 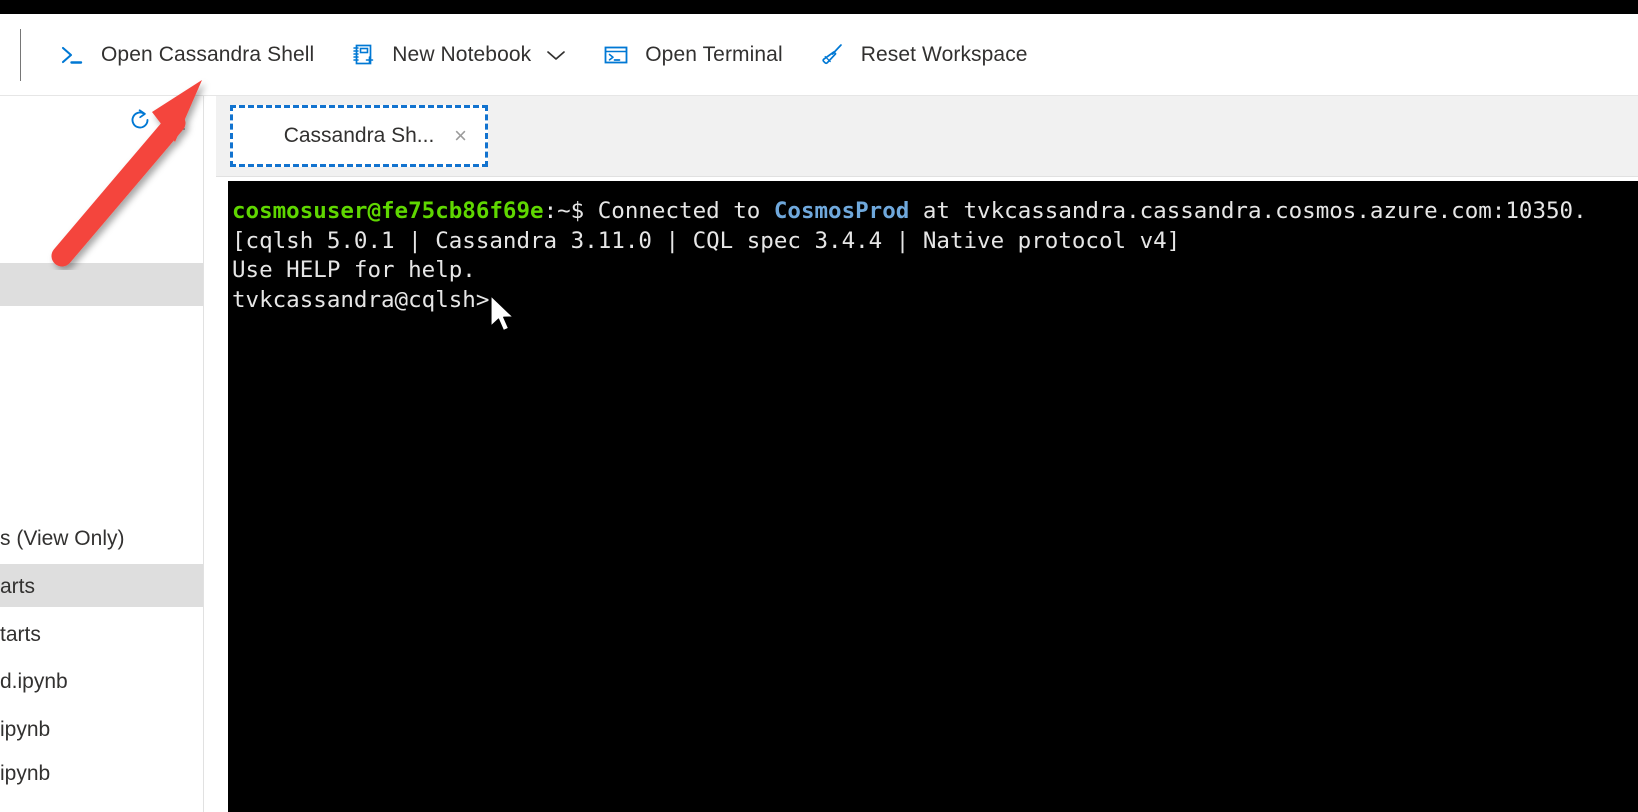 I want to click on terminal-window-icon, so click(x=616, y=55).